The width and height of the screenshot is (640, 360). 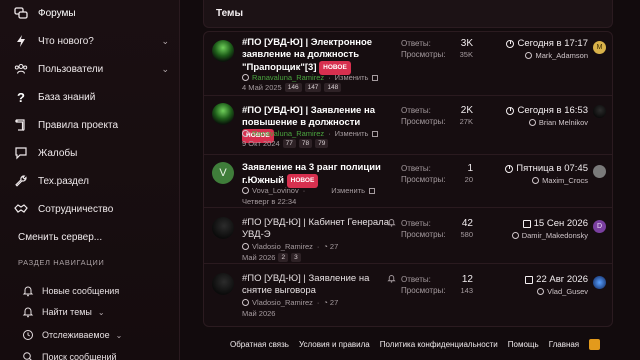 I want to click on sidebar-item-tech: Тех.раздел, so click(x=91, y=181).